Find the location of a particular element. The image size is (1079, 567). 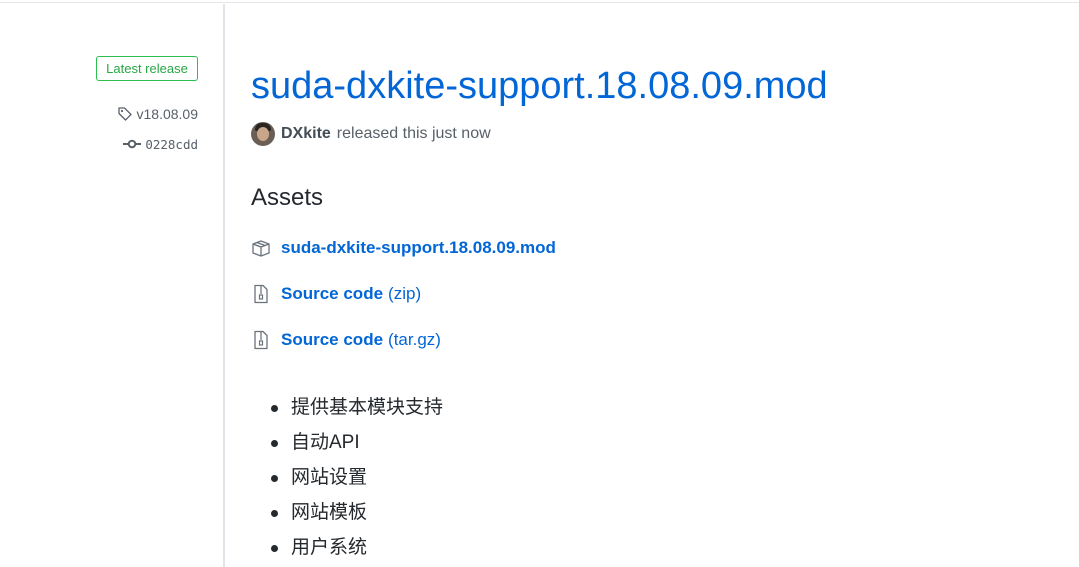

list-item: 网站模板 is located at coordinates (357, 515).